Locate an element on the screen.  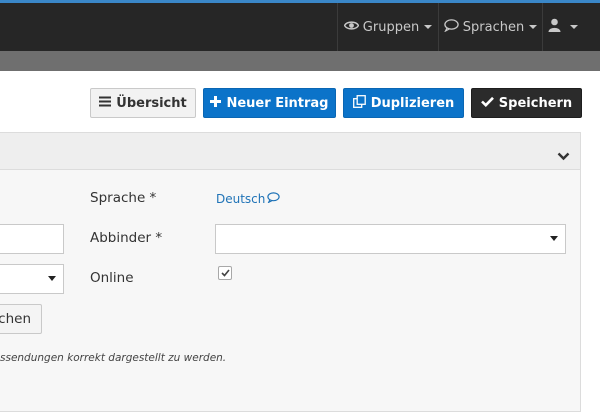
save-button: Speichern is located at coordinates (526, 103).